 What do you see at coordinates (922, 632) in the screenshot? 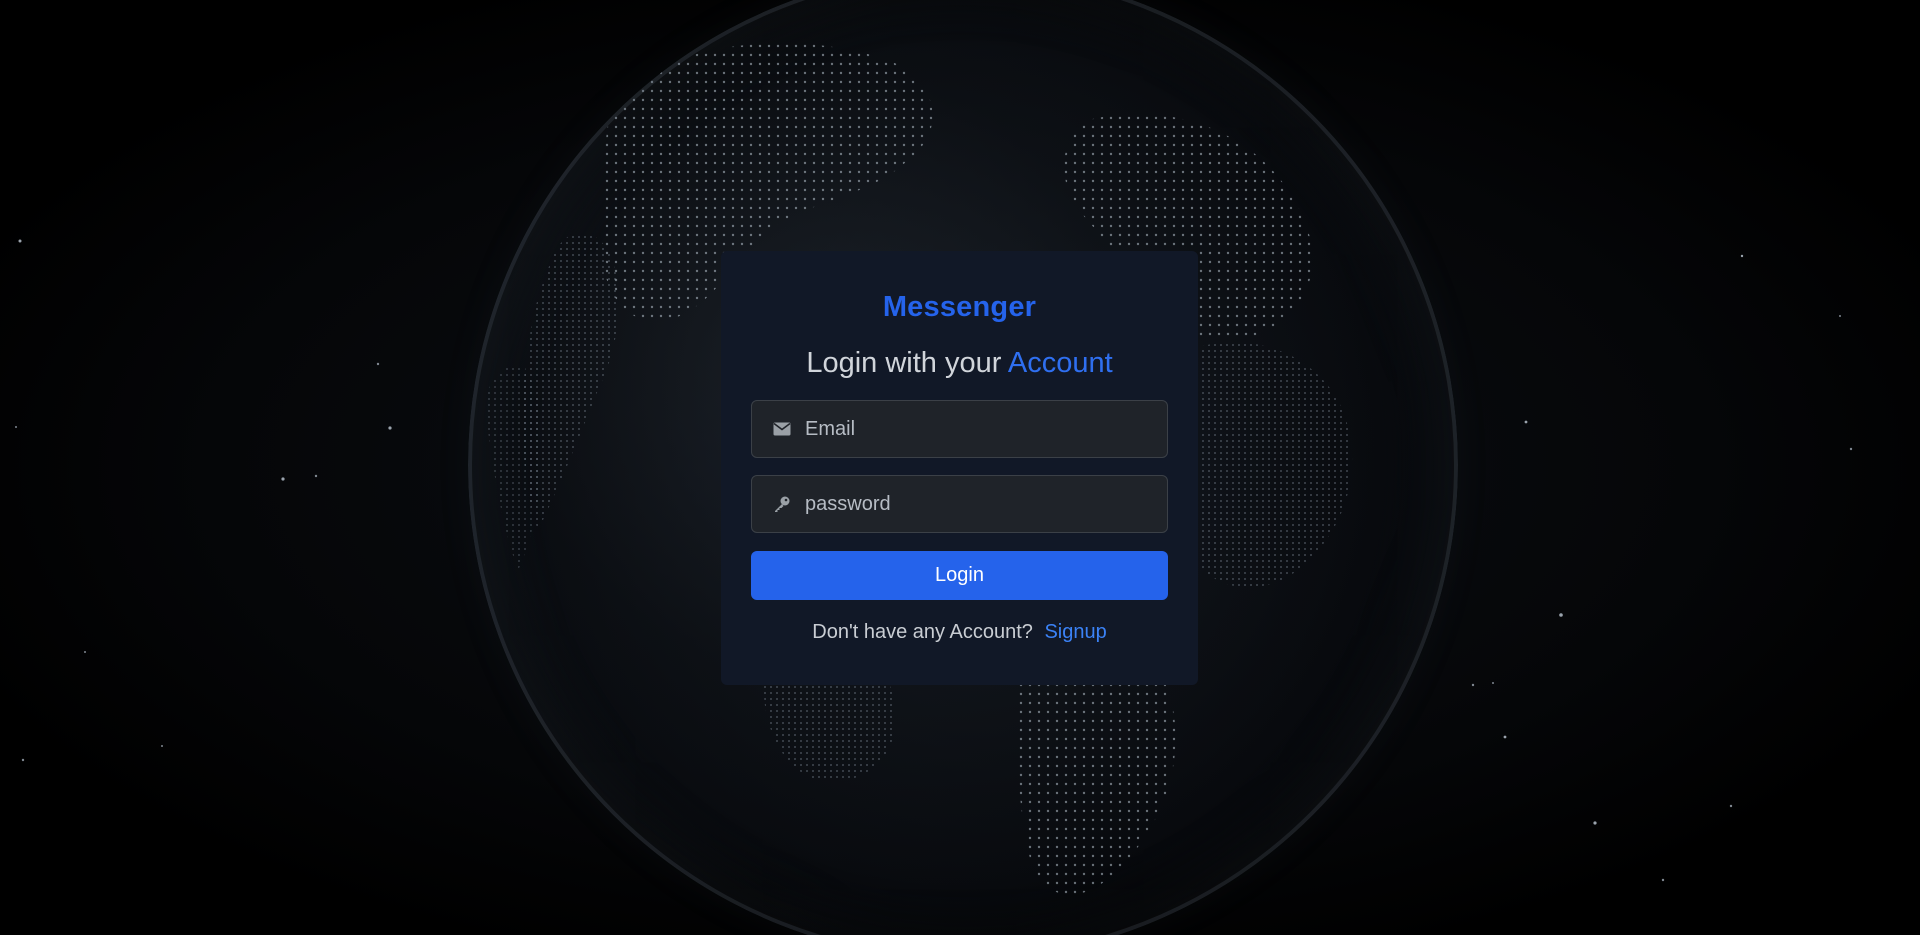
I see `signup-prompt-text: Don't have any Account?` at bounding box center [922, 632].